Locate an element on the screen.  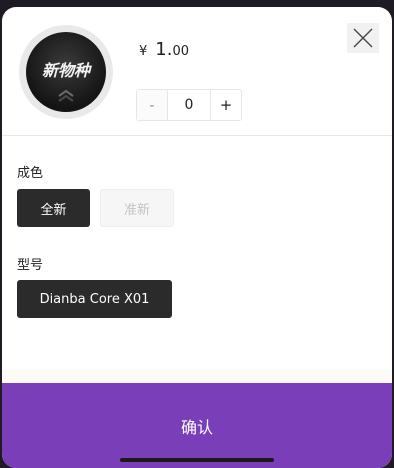
quantity-stepper: - 0 + is located at coordinates (189, 105).